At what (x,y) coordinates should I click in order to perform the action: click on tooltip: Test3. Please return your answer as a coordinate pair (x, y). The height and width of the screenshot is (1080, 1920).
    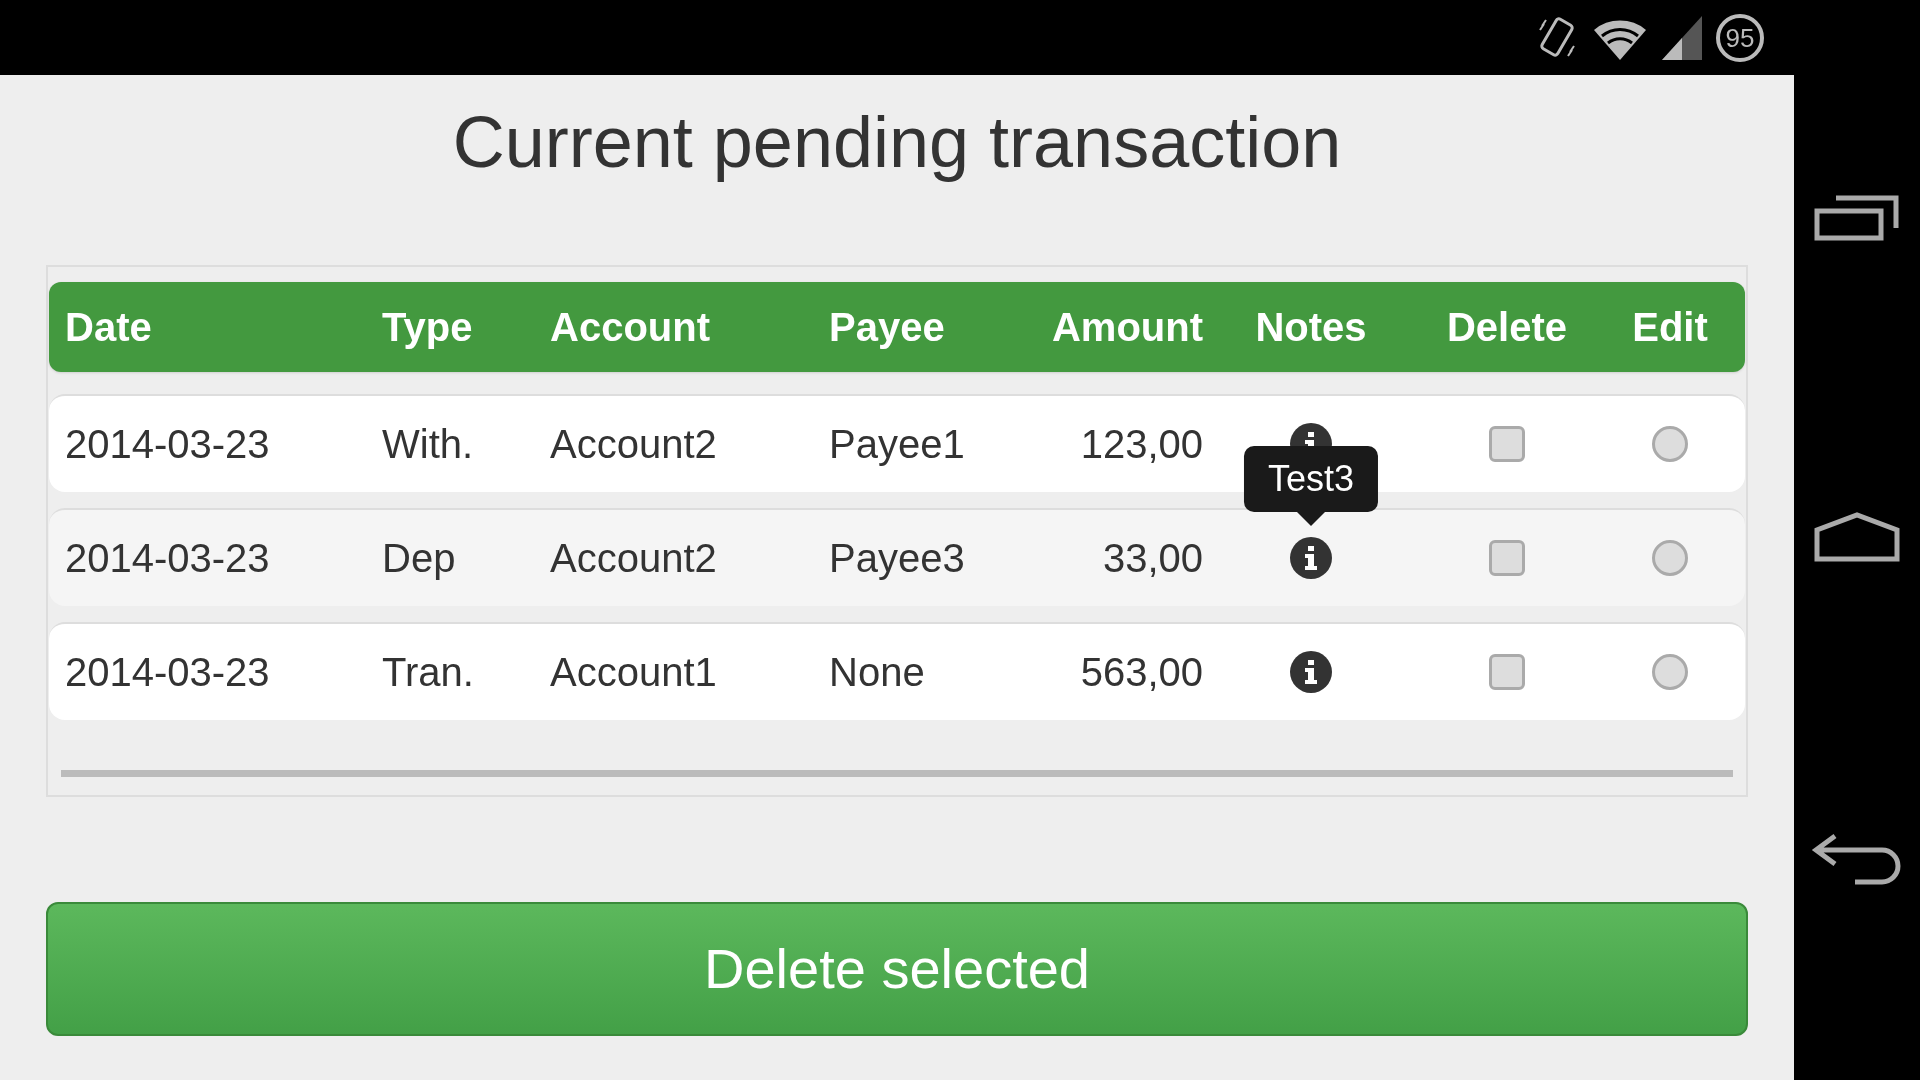
    Looking at the image, I should click on (1311, 486).